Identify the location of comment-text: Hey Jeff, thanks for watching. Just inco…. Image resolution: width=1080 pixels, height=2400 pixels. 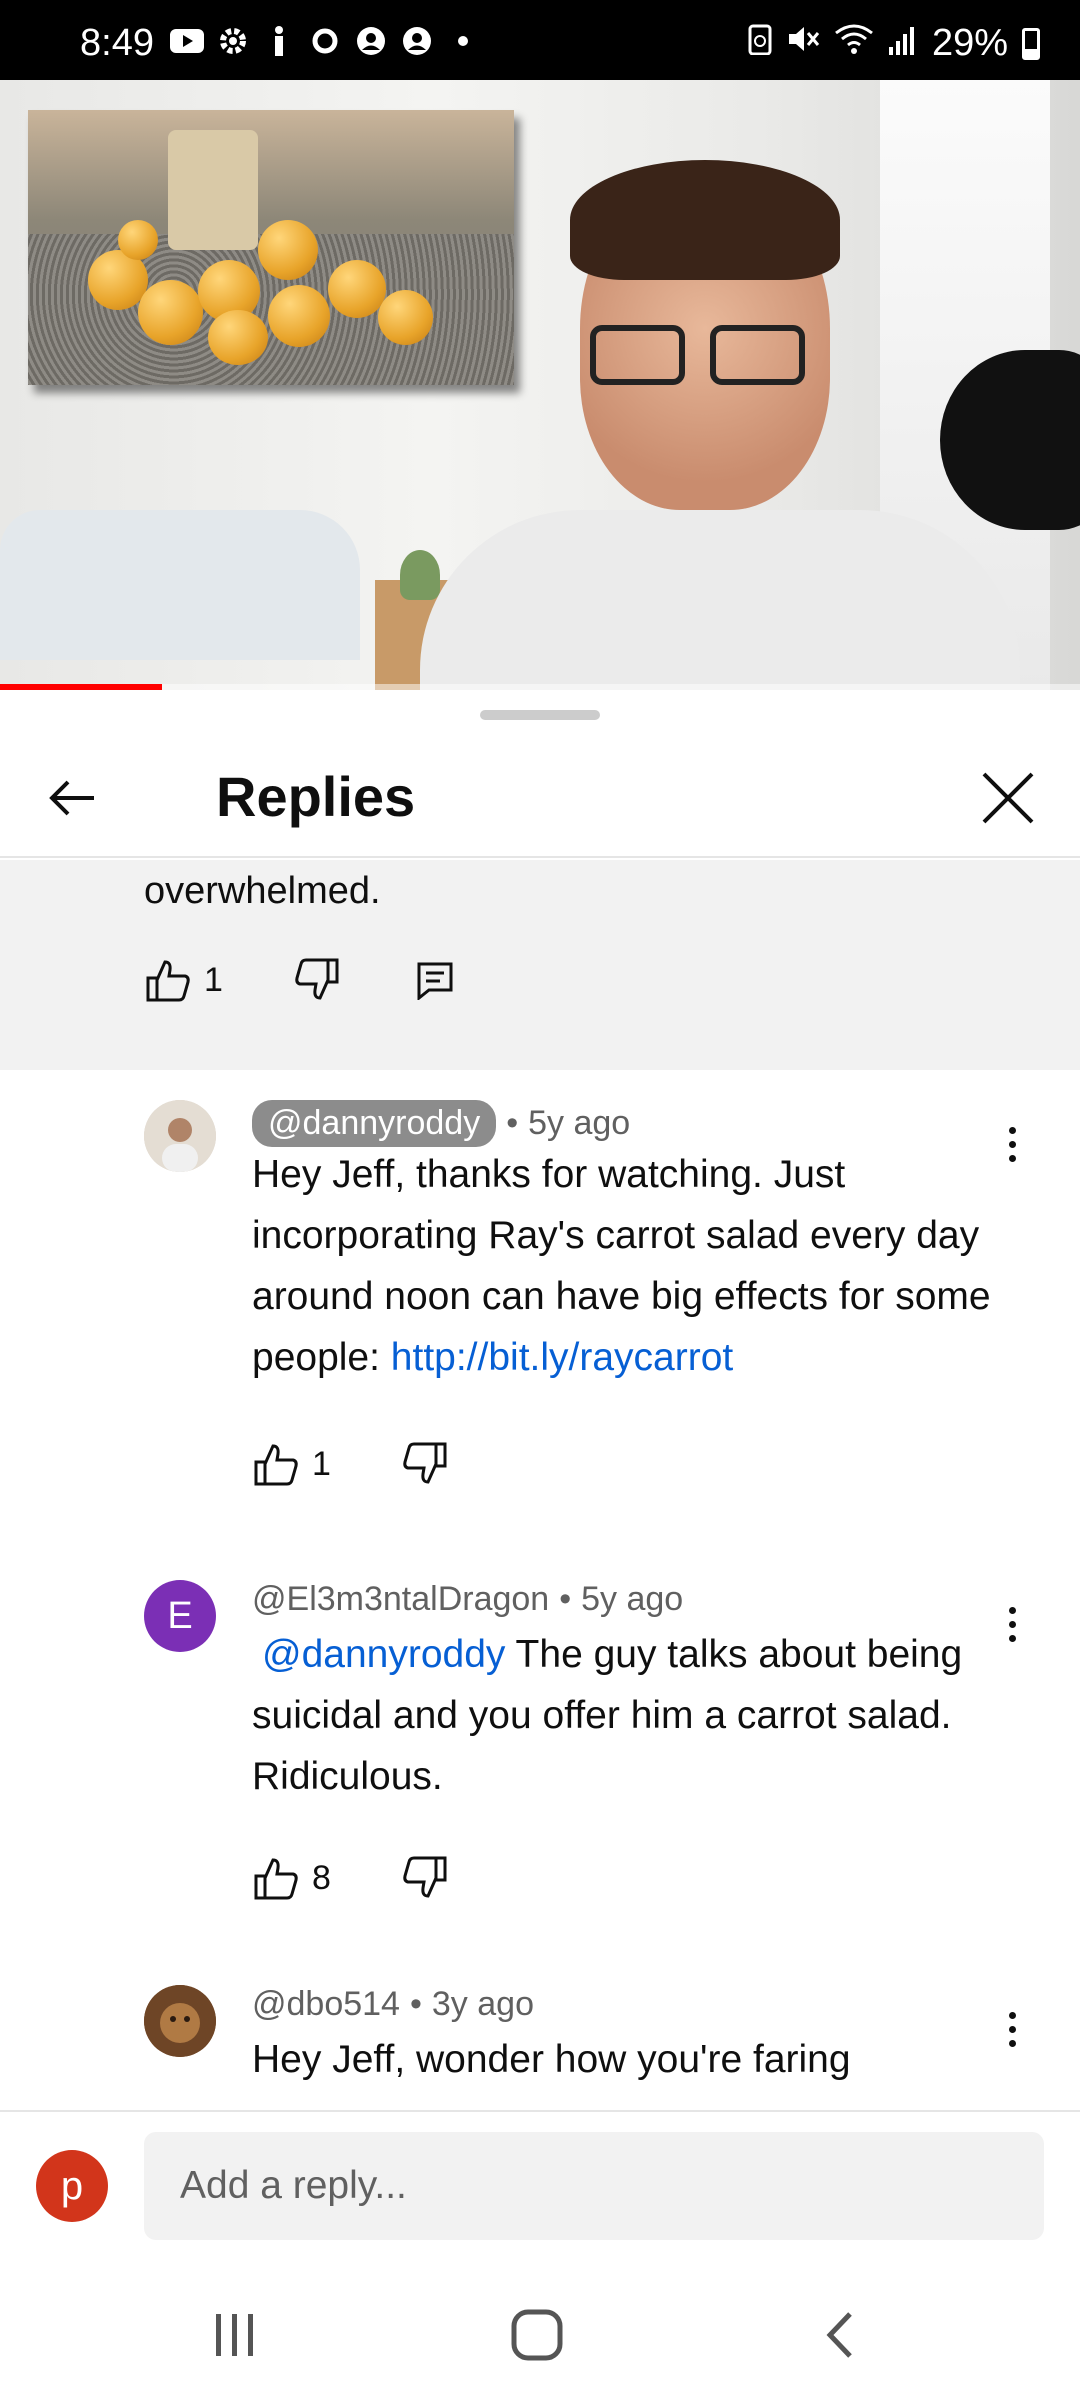
(622, 1266).